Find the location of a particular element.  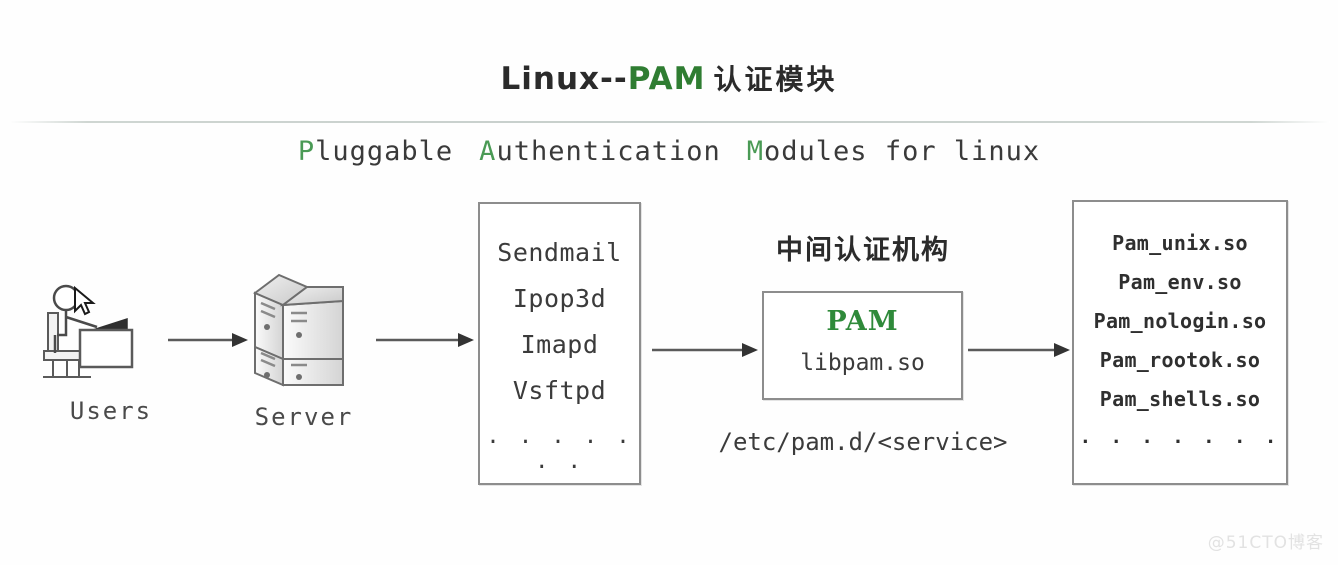

arrow-users-to-server is located at coordinates (208, 340).